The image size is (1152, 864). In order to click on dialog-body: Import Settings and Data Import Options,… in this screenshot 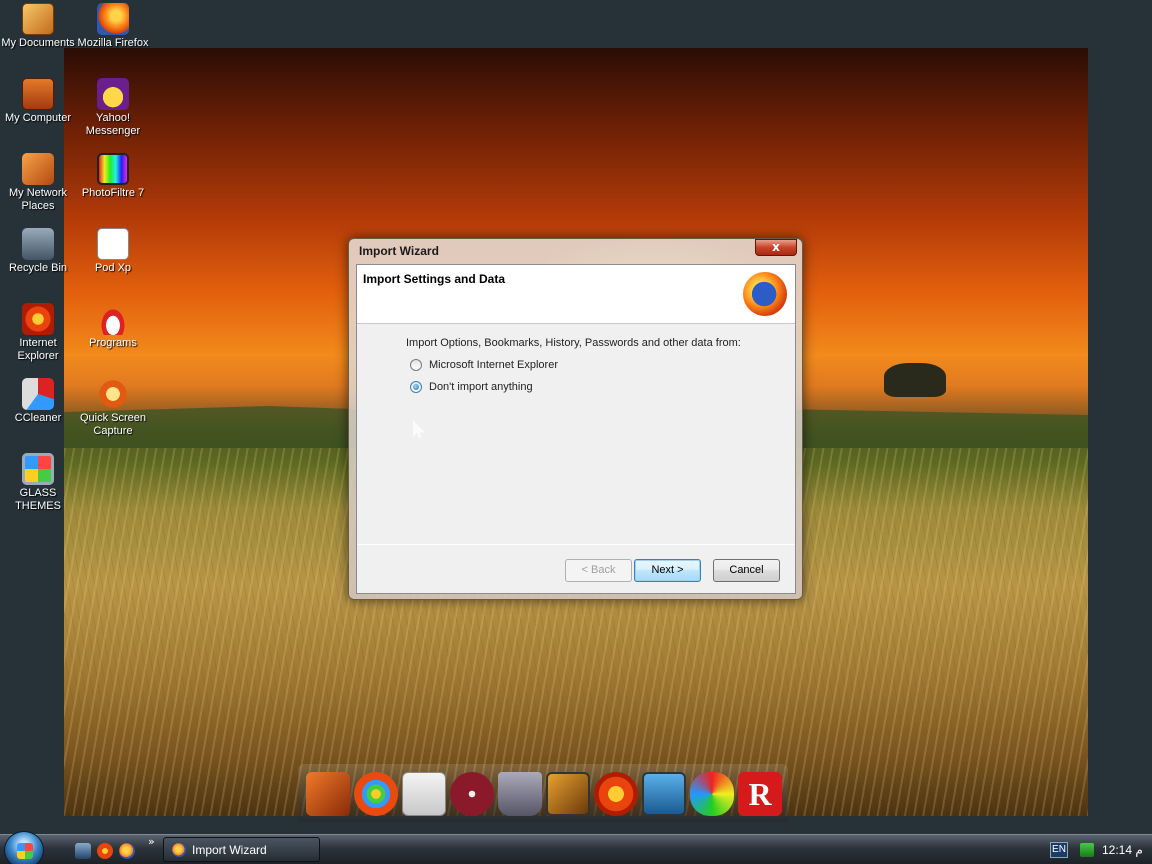, I will do `click(576, 429)`.